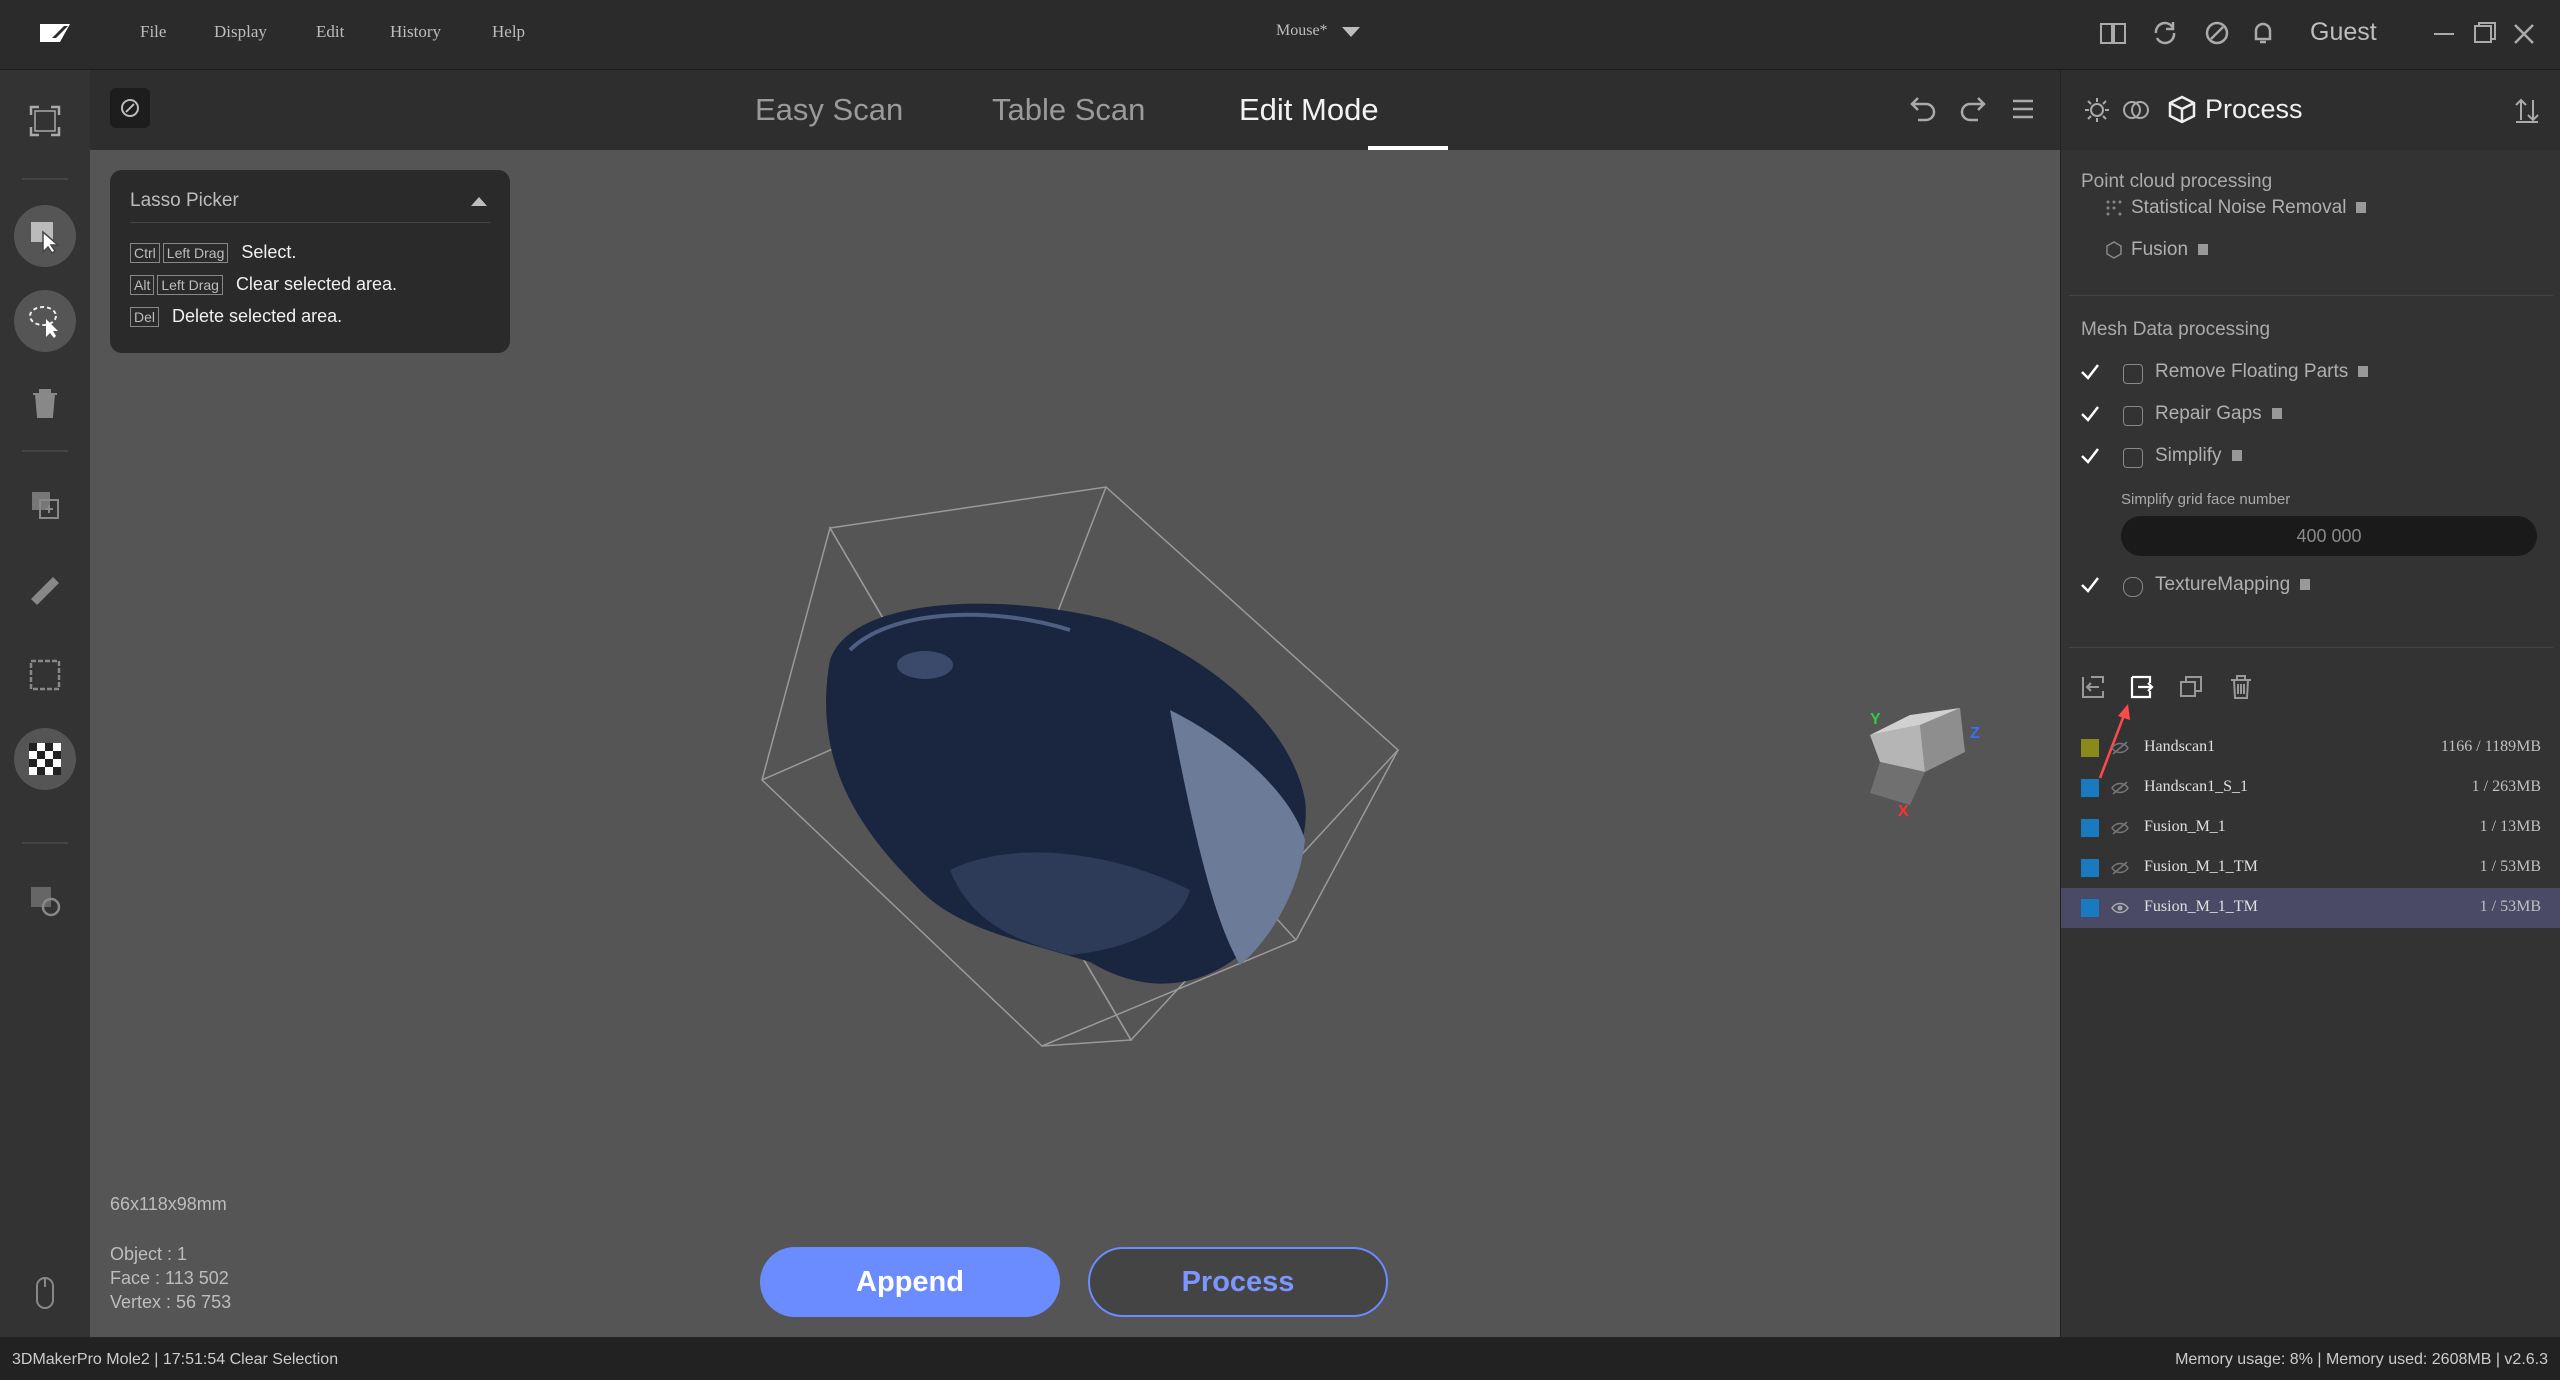 The width and height of the screenshot is (2560, 1380). I want to click on lasso-tool-button, so click(45, 321).